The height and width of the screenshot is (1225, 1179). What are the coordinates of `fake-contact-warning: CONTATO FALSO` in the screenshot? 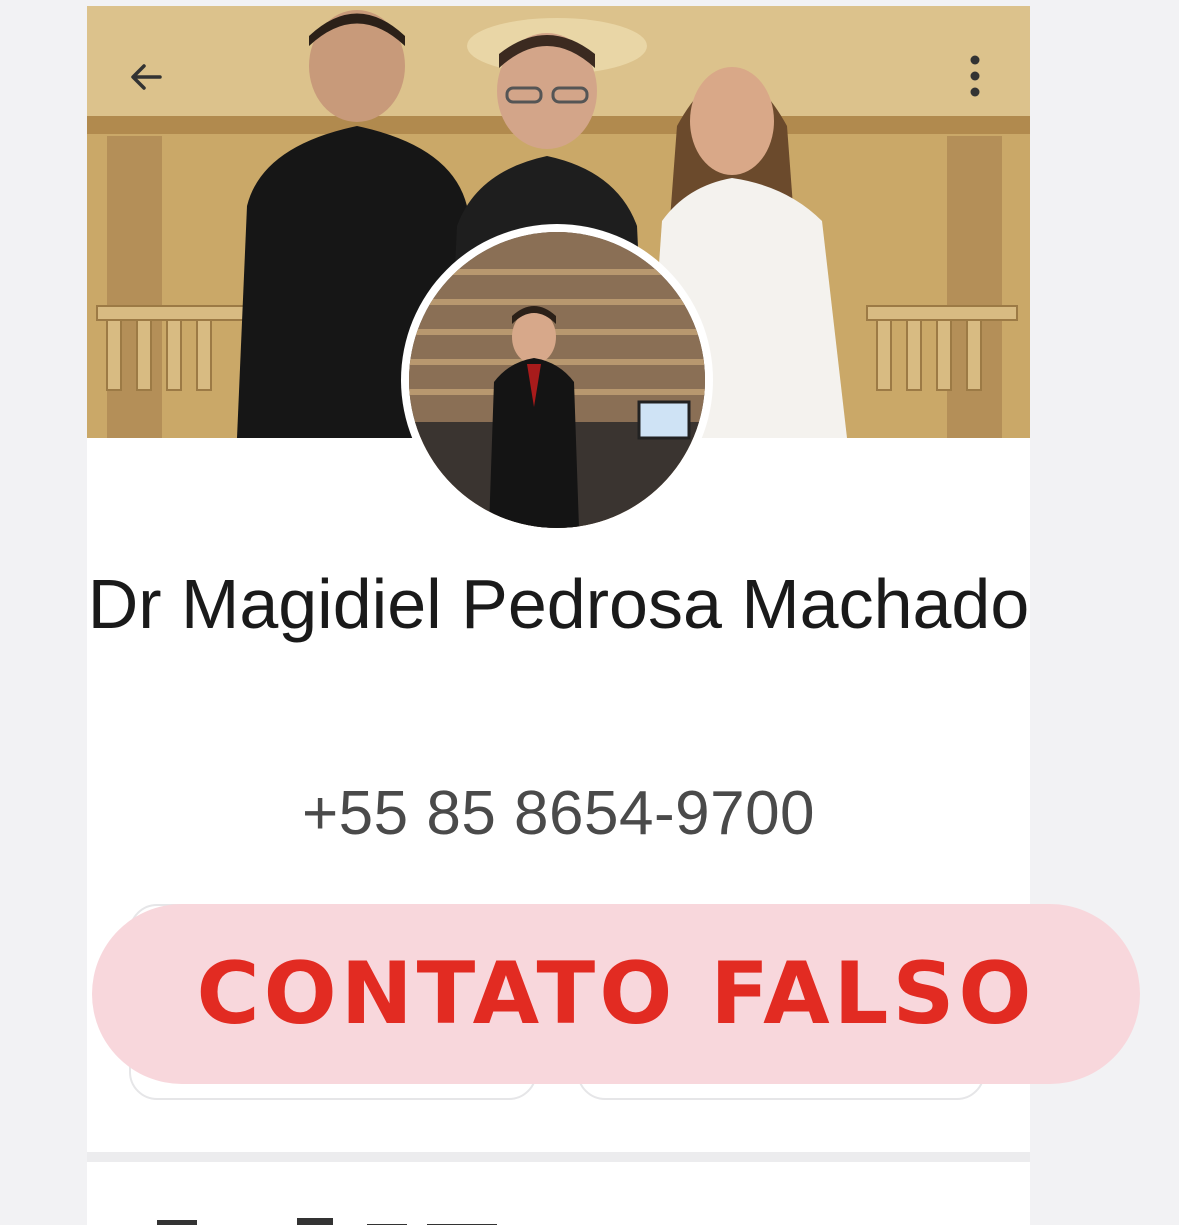 It's located at (616, 994).